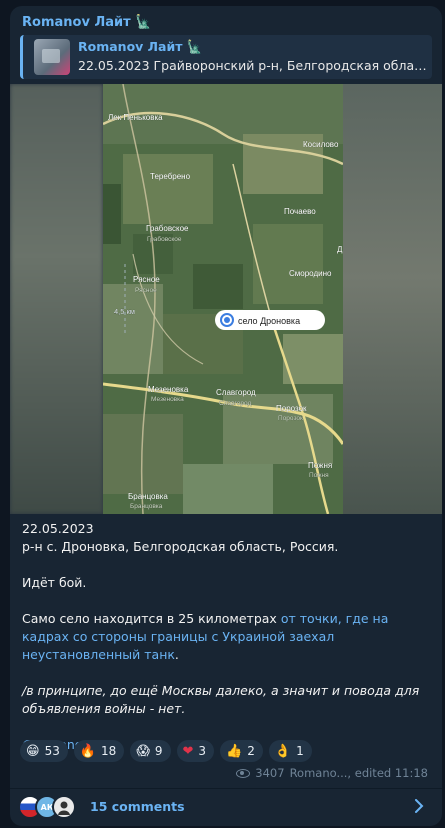  What do you see at coordinates (146, 506) in the screenshot?
I see `map-label-brantsovka-sub: Бранцовка` at bounding box center [146, 506].